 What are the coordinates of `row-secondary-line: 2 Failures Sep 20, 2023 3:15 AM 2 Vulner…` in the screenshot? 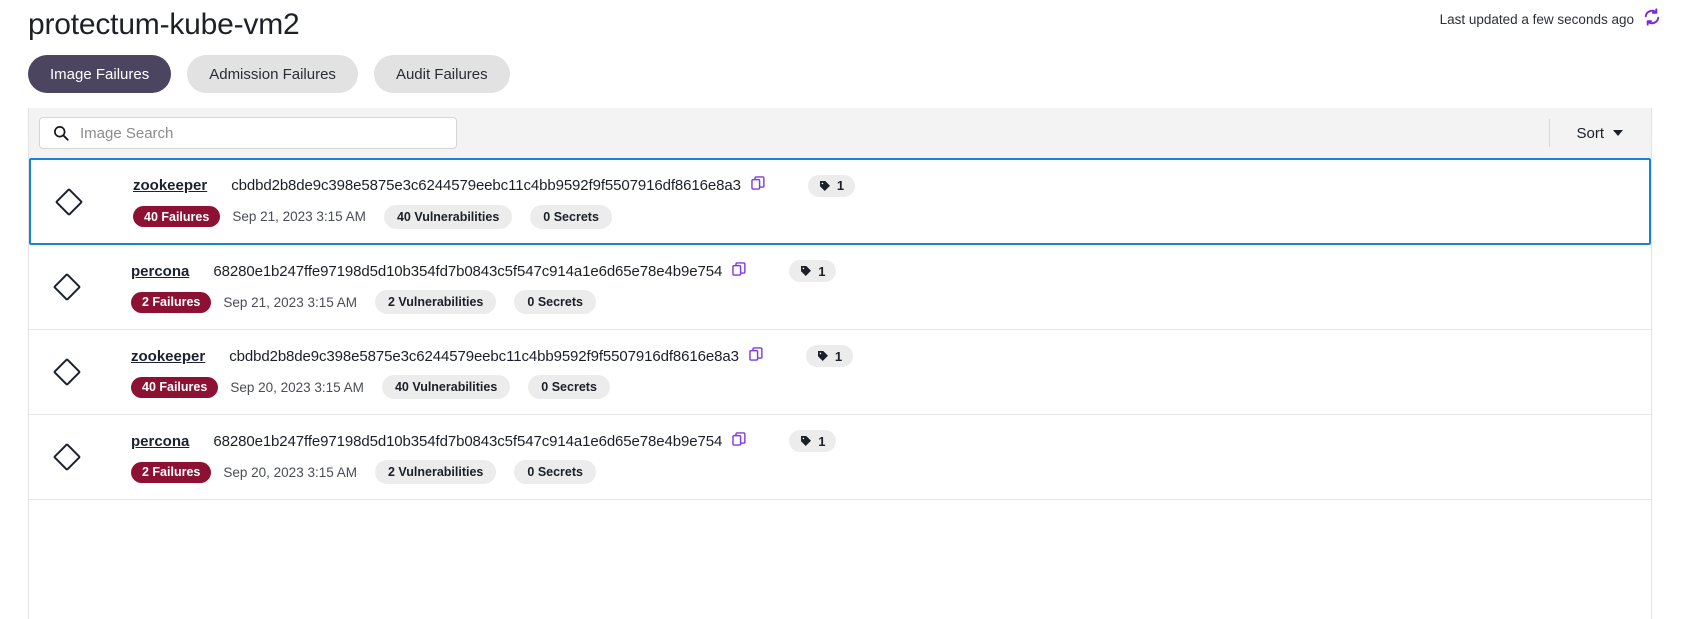 It's located at (891, 472).